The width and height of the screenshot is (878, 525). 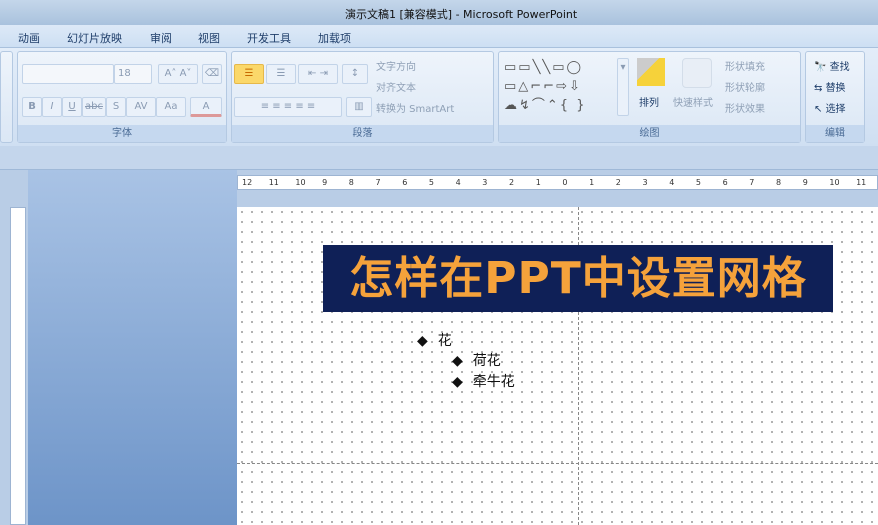 What do you see at coordinates (206, 107) in the screenshot?
I see `font-color-button: A` at bounding box center [206, 107].